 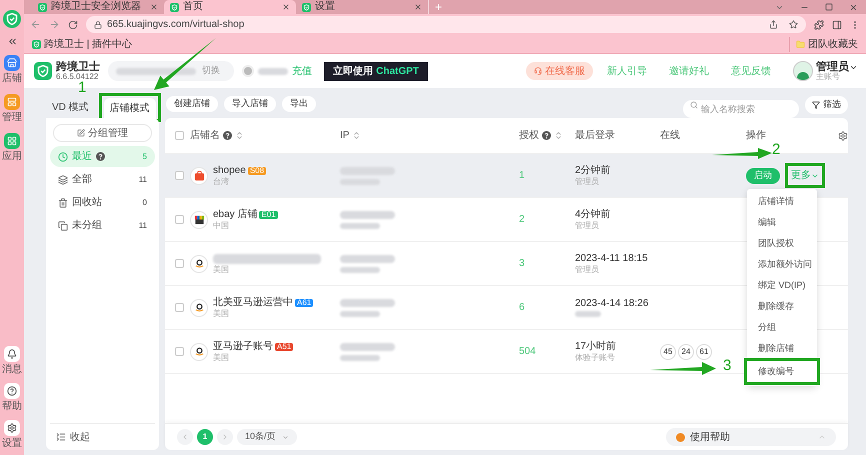 What do you see at coordinates (102, 225) in the screenshot?
I see `group-item: 未分组 11` at bounding box center [102, 225].